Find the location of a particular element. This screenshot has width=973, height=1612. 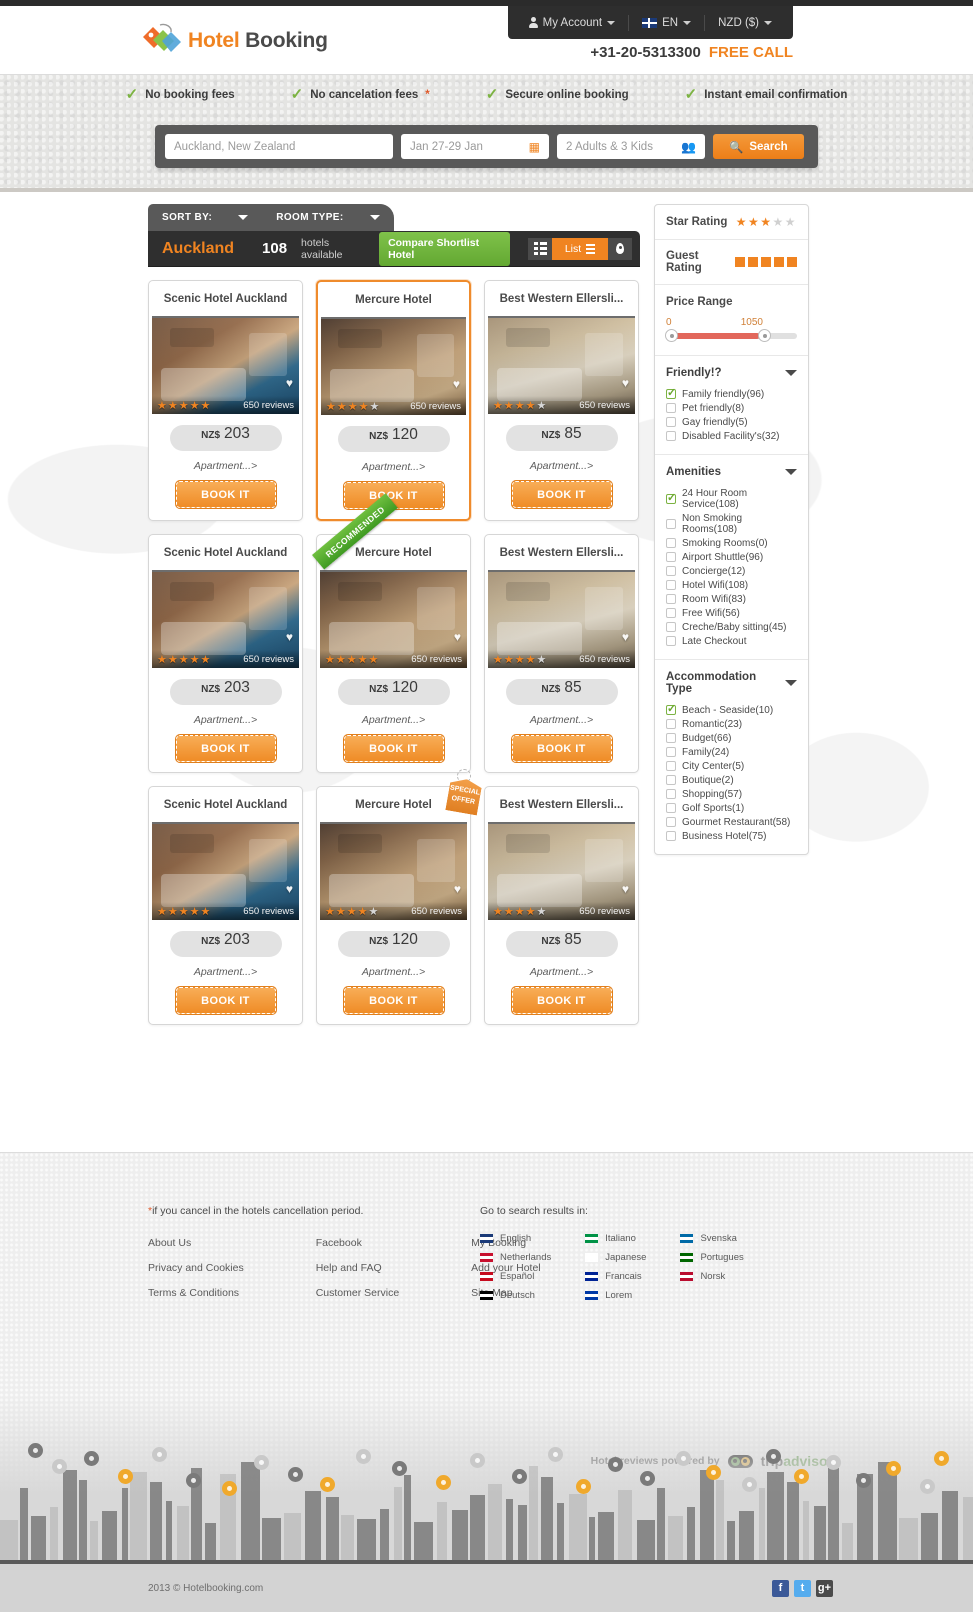

language-option: English is located at coordinates (515, 1238).